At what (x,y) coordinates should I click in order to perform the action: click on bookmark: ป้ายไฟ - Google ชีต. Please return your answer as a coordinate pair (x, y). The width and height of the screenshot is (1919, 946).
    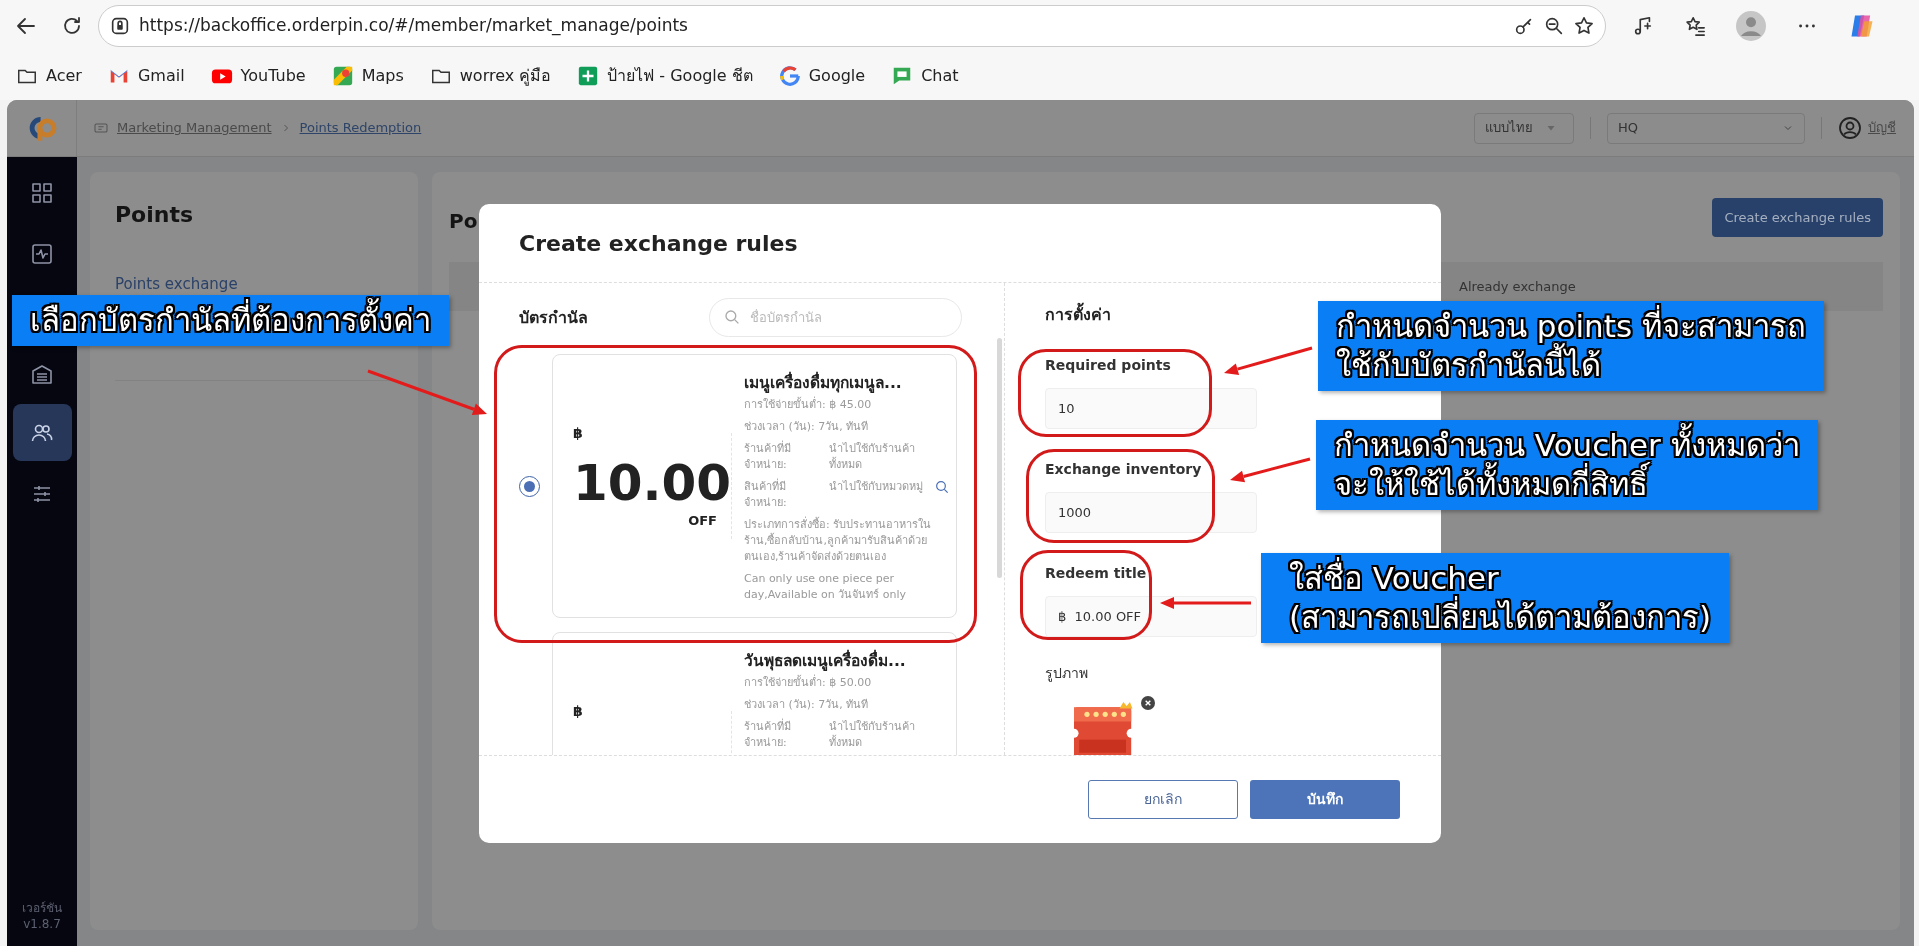
    Looking at the image, I should click on (665, 75).